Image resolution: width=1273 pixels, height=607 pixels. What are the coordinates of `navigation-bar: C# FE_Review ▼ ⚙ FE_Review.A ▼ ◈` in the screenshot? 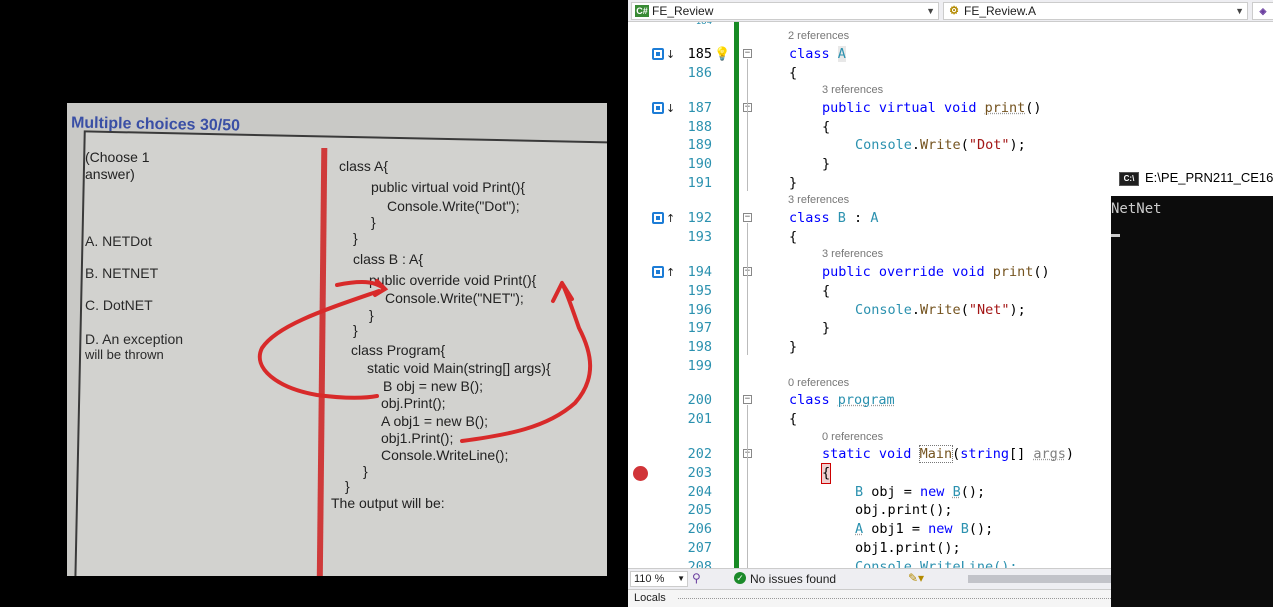 It's located at (950, 11).